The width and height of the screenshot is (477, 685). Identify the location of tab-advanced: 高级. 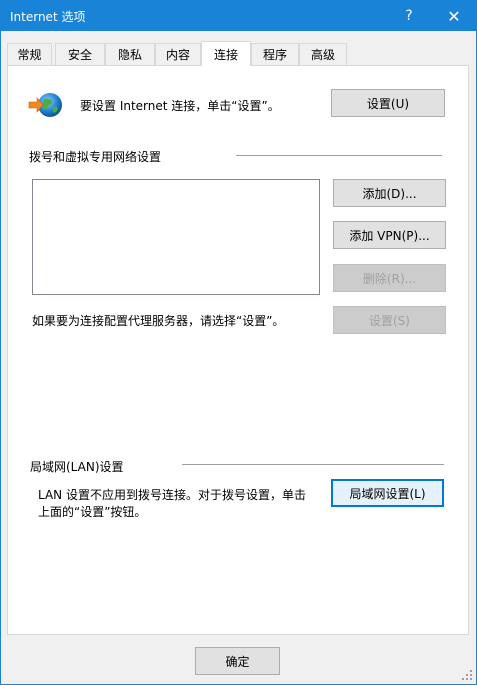
(323, 54).